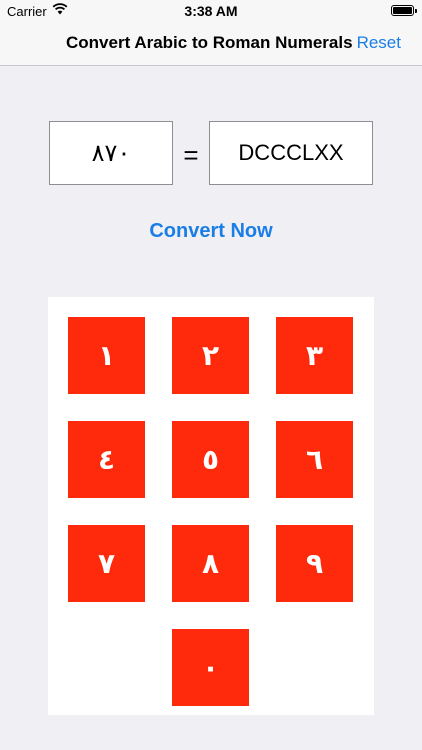  I want to click on key-3: ٣, so click(314, 355).